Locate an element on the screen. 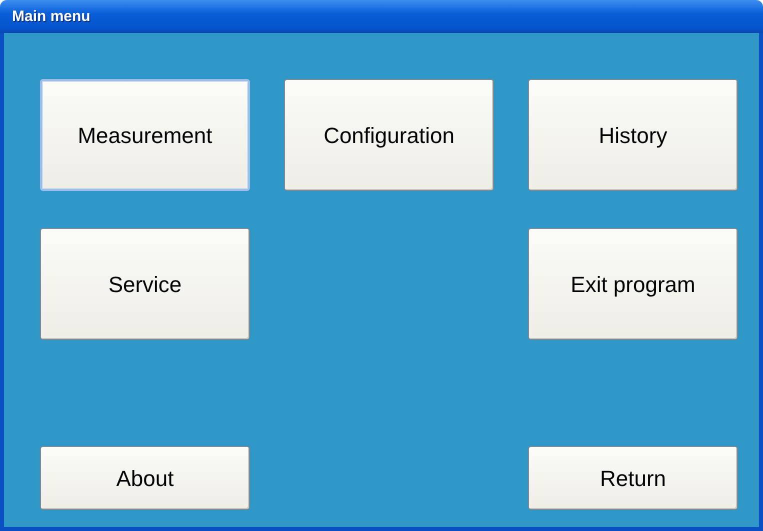  menu-button: Return is located at coordinates (633, 478).